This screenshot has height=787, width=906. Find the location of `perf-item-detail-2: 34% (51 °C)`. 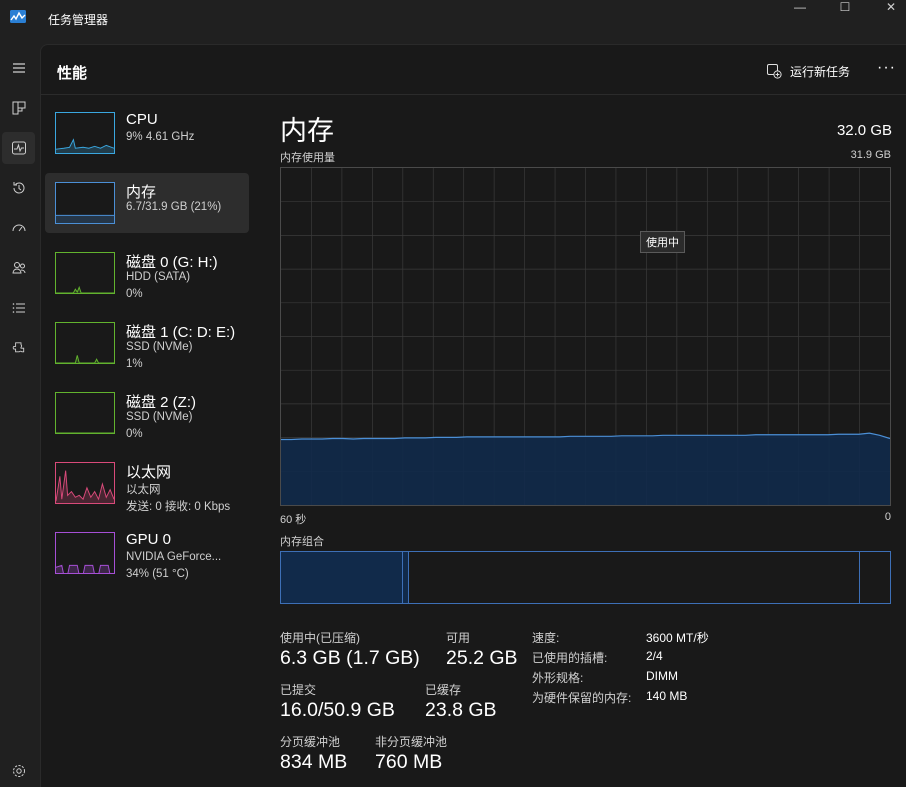

perf-item-detail-2: 34% (51 °C) is located at coordinates (157, 574).